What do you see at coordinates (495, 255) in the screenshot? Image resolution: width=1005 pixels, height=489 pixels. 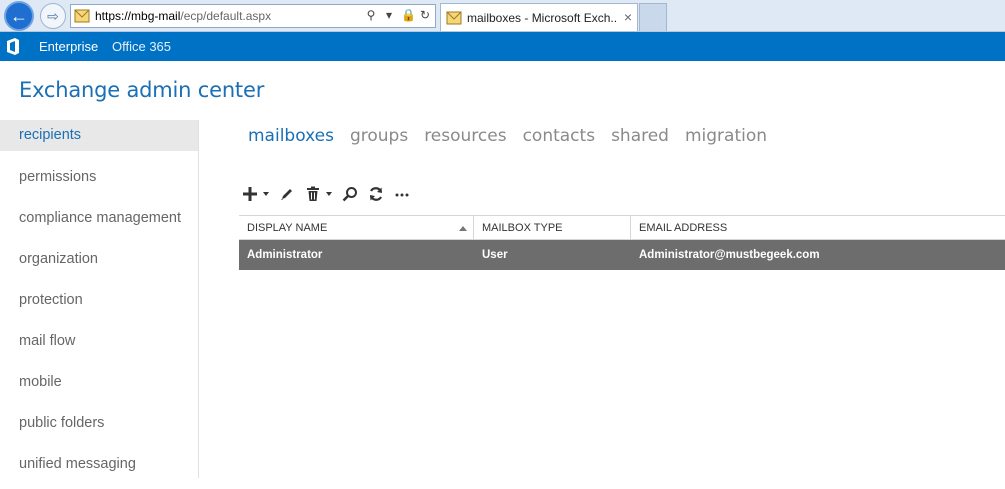 I see `cell-mailbox-type: User` at bounding box center [495, 255].